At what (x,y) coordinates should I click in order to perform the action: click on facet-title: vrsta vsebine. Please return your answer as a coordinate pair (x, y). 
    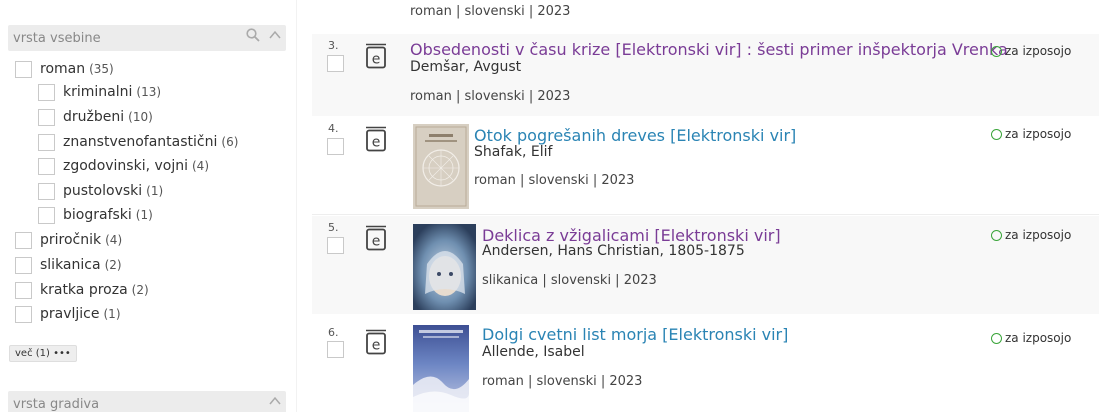
    Looking at the image, I should click on (57, 38).